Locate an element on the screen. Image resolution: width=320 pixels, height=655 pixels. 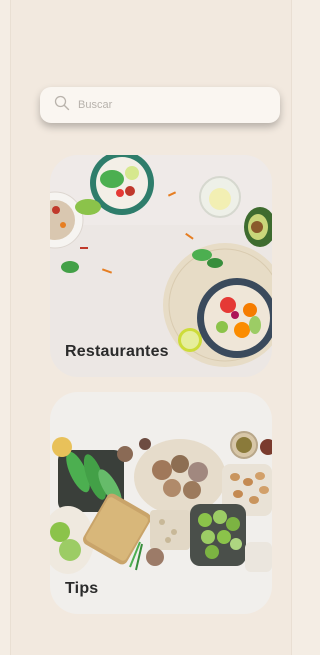
card-title: Tips is located at coordinates (82, 588).